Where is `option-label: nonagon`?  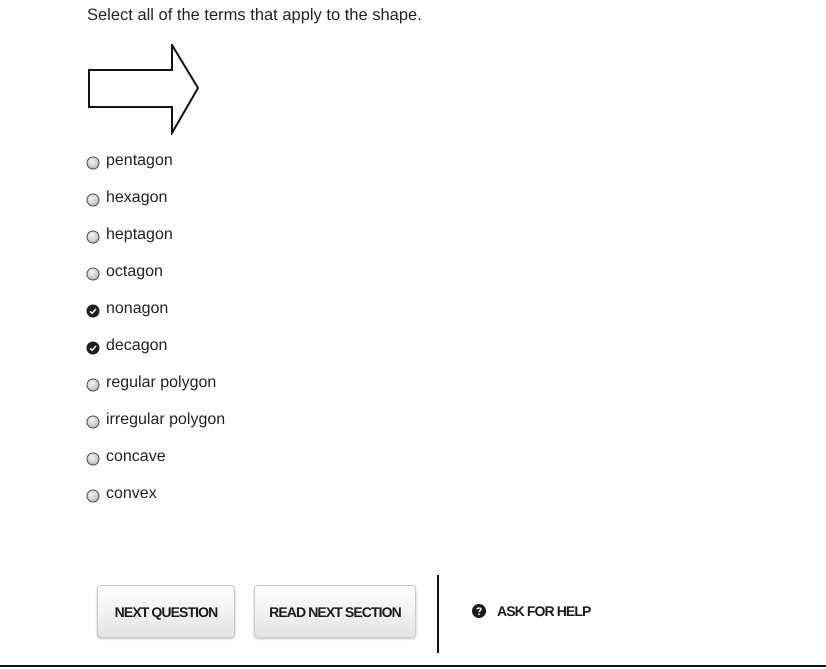 option-label: nonagon is located at coordinates (137, 308).